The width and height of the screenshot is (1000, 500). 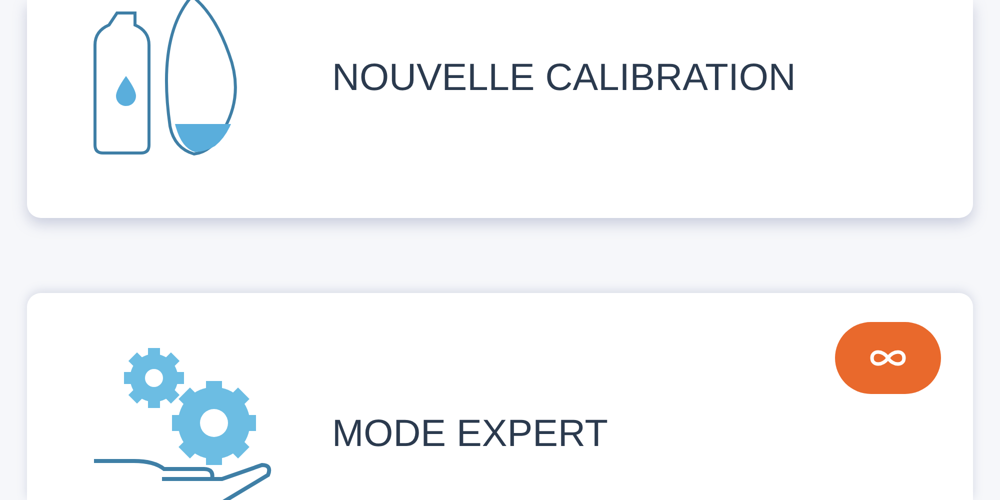 I want to click on card-title: NOUVELLE CALIBRATION, so click(x=564, y=78).